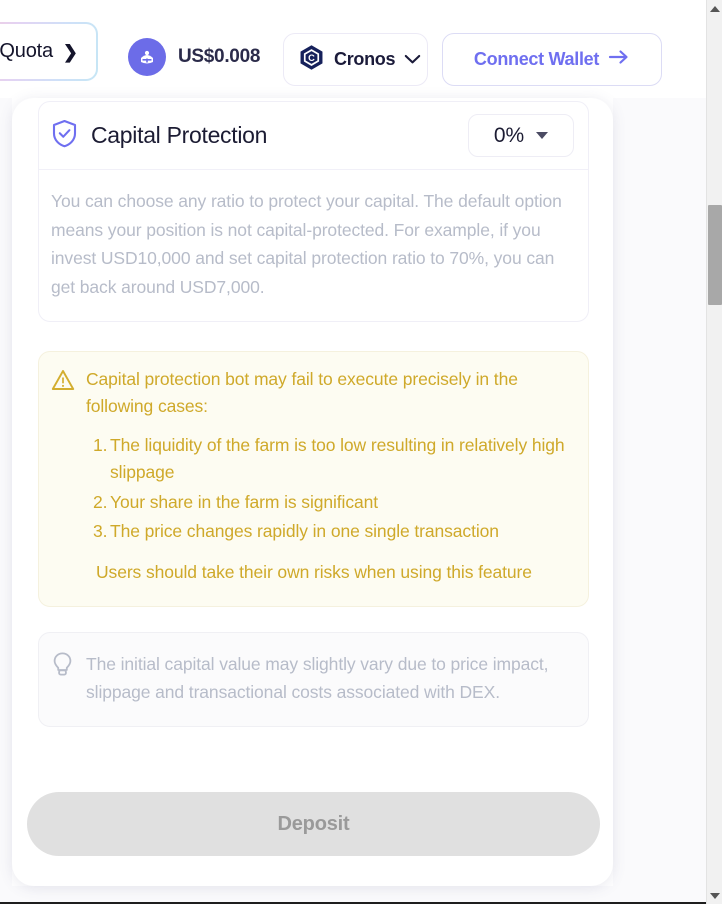 The width and height of the screenshot is (722, 904). I want to click on app-header: Quota ❯ US$0.008 C Cronos Connect Wallet, so click(353, 51).